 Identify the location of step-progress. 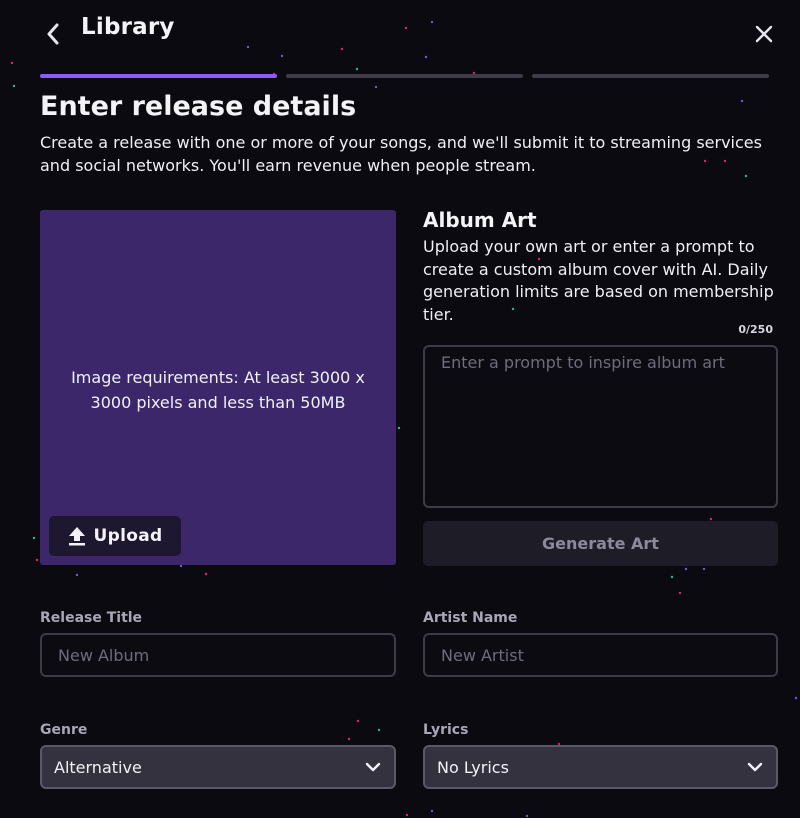
(404, 76).